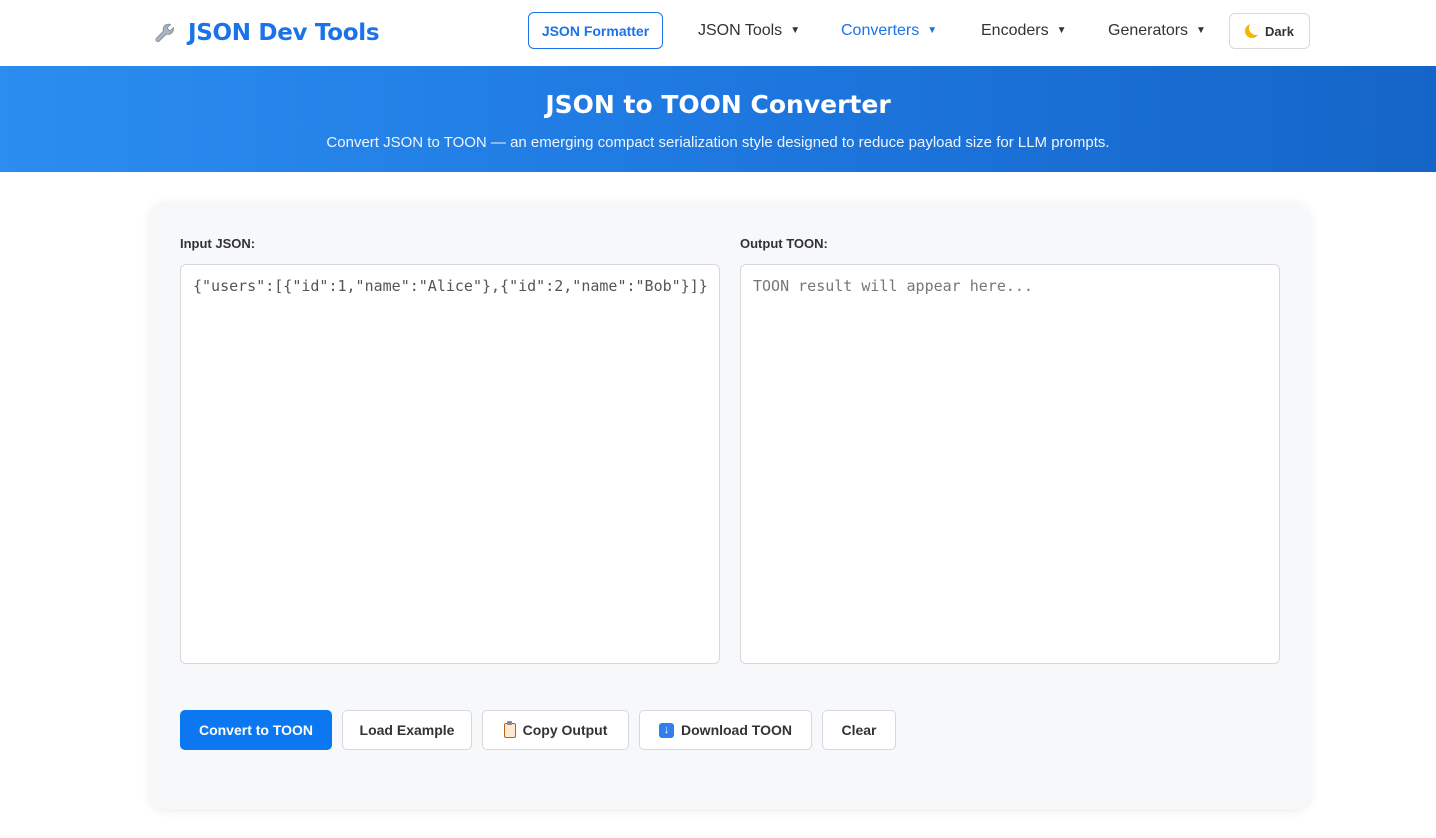  What do you see at coordinates (165, 33) in the screenshot?
I see `wrench-icon` at bounding box center [165, 33].